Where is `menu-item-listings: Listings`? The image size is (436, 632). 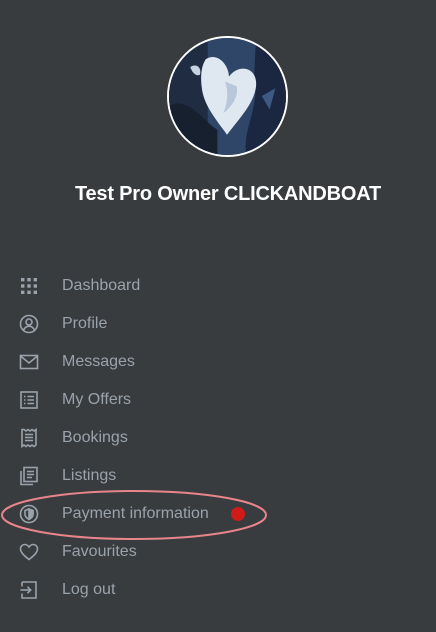
menu-item-listings: Listings is located at coordinates (218, 476).